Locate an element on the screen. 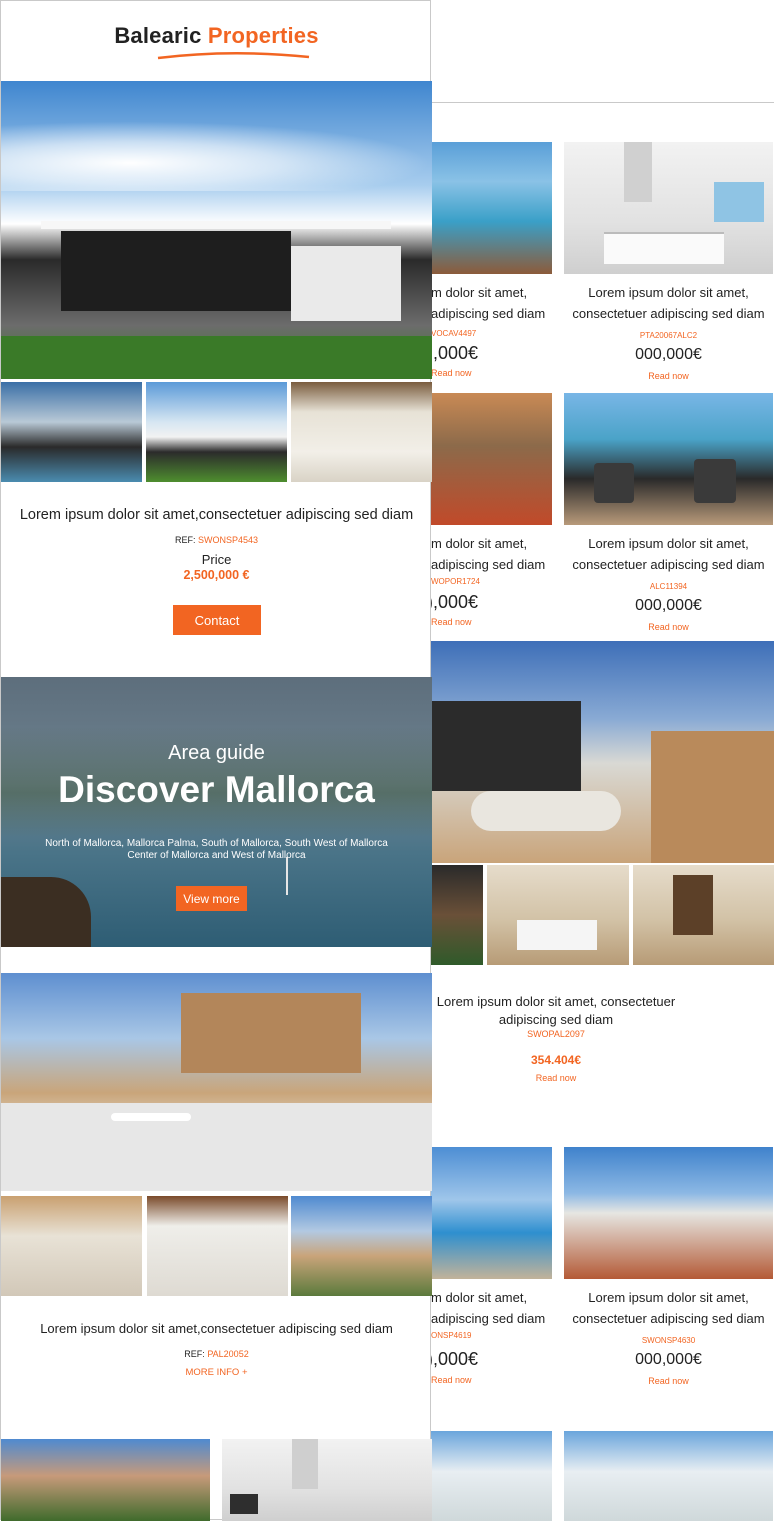  contact-button: Contact is located at coordinates (217, 620).